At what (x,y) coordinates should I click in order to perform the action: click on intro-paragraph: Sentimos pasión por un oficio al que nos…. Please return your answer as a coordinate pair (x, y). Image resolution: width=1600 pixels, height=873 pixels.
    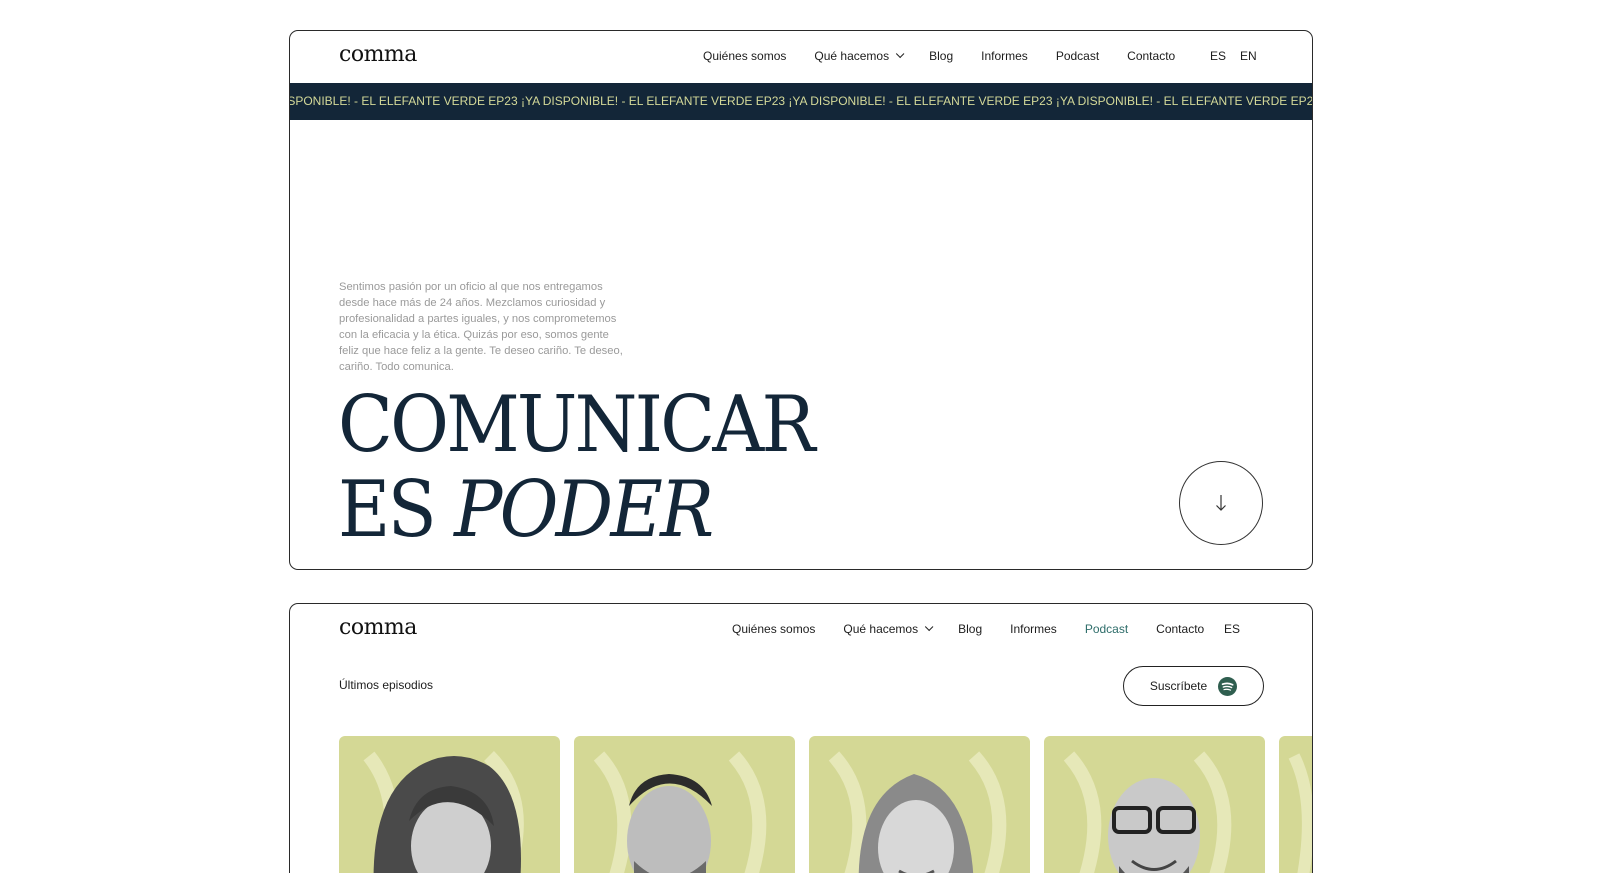
    Looking at the image, I should click on (481, 327).